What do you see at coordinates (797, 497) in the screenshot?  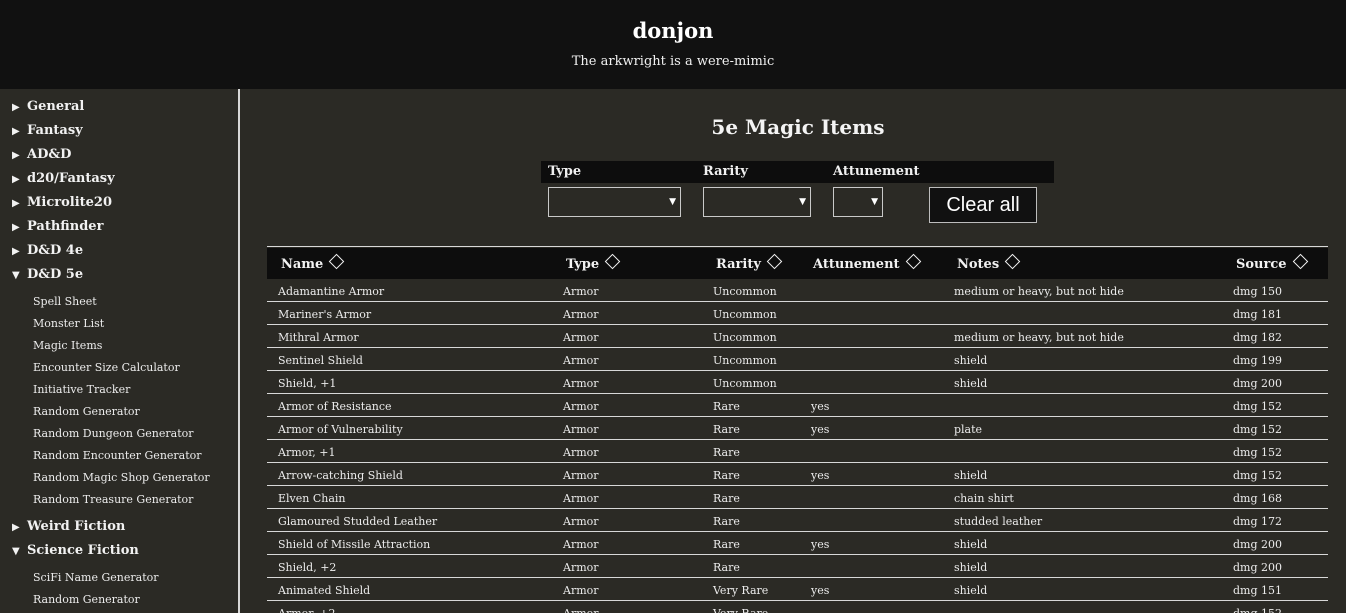 I see `table-row: Elven Chain Armor Rare chain shirt dmg 168` at bounding box center [797, 497].